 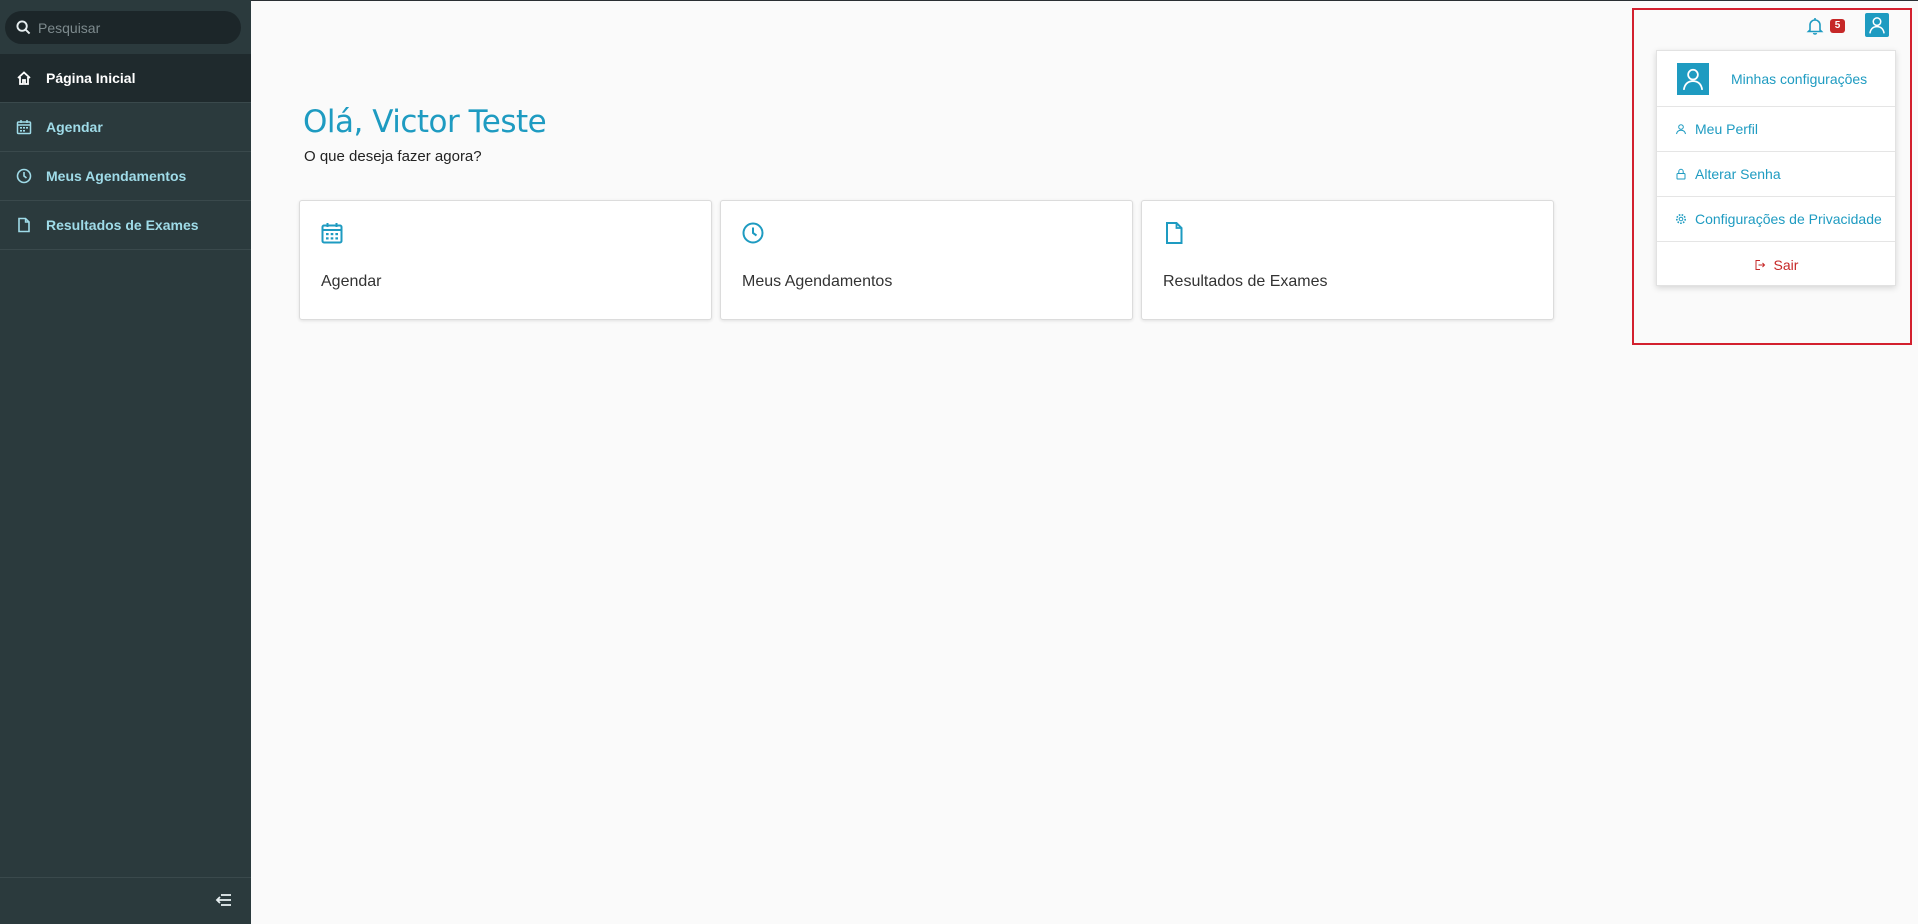 I want to click on sidebar-divider, so click(x=125, y=877).